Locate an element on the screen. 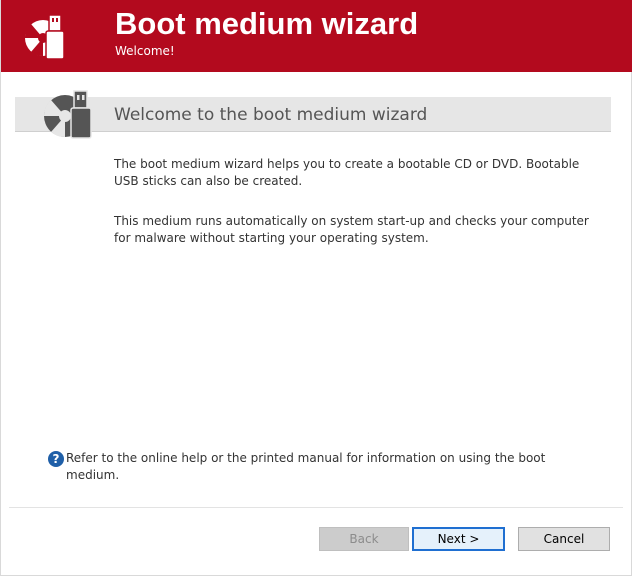  wizard-title: Boot medium wizard is located at coordinates (267, 23).